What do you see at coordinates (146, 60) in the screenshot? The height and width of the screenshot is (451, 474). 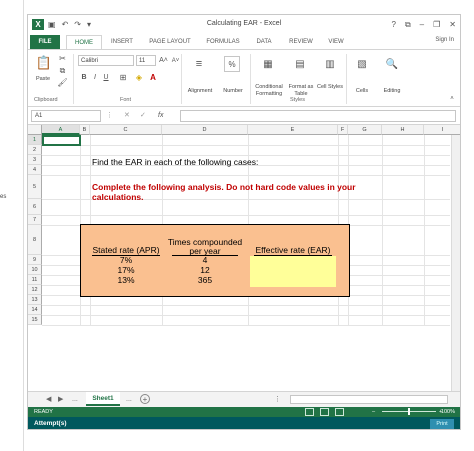 I see `font-size-select: 11` at bounding box center [146, 60].